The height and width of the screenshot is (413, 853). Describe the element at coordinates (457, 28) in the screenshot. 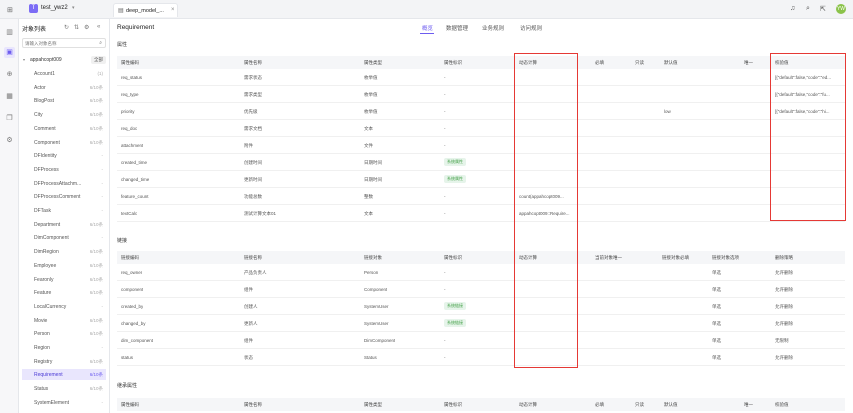

I see `tab-data-management: 数据管理` at that location.